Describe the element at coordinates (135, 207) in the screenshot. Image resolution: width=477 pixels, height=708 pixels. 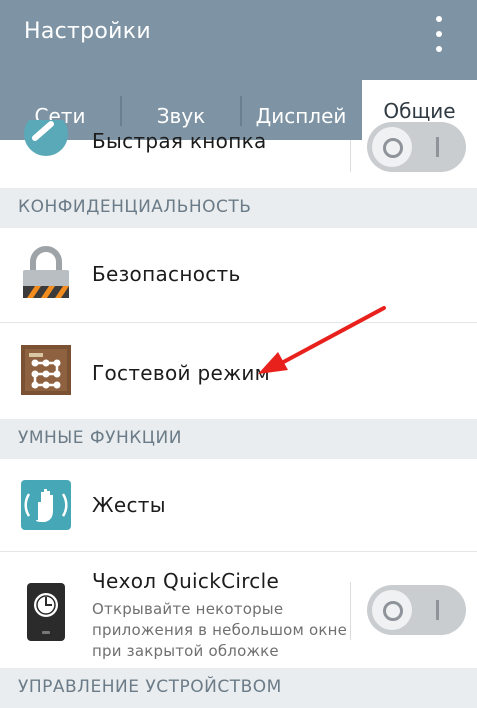
I see `section-privacy-label: КОНФИДЕНЦИАЛЬНОСТЬ` at that location.